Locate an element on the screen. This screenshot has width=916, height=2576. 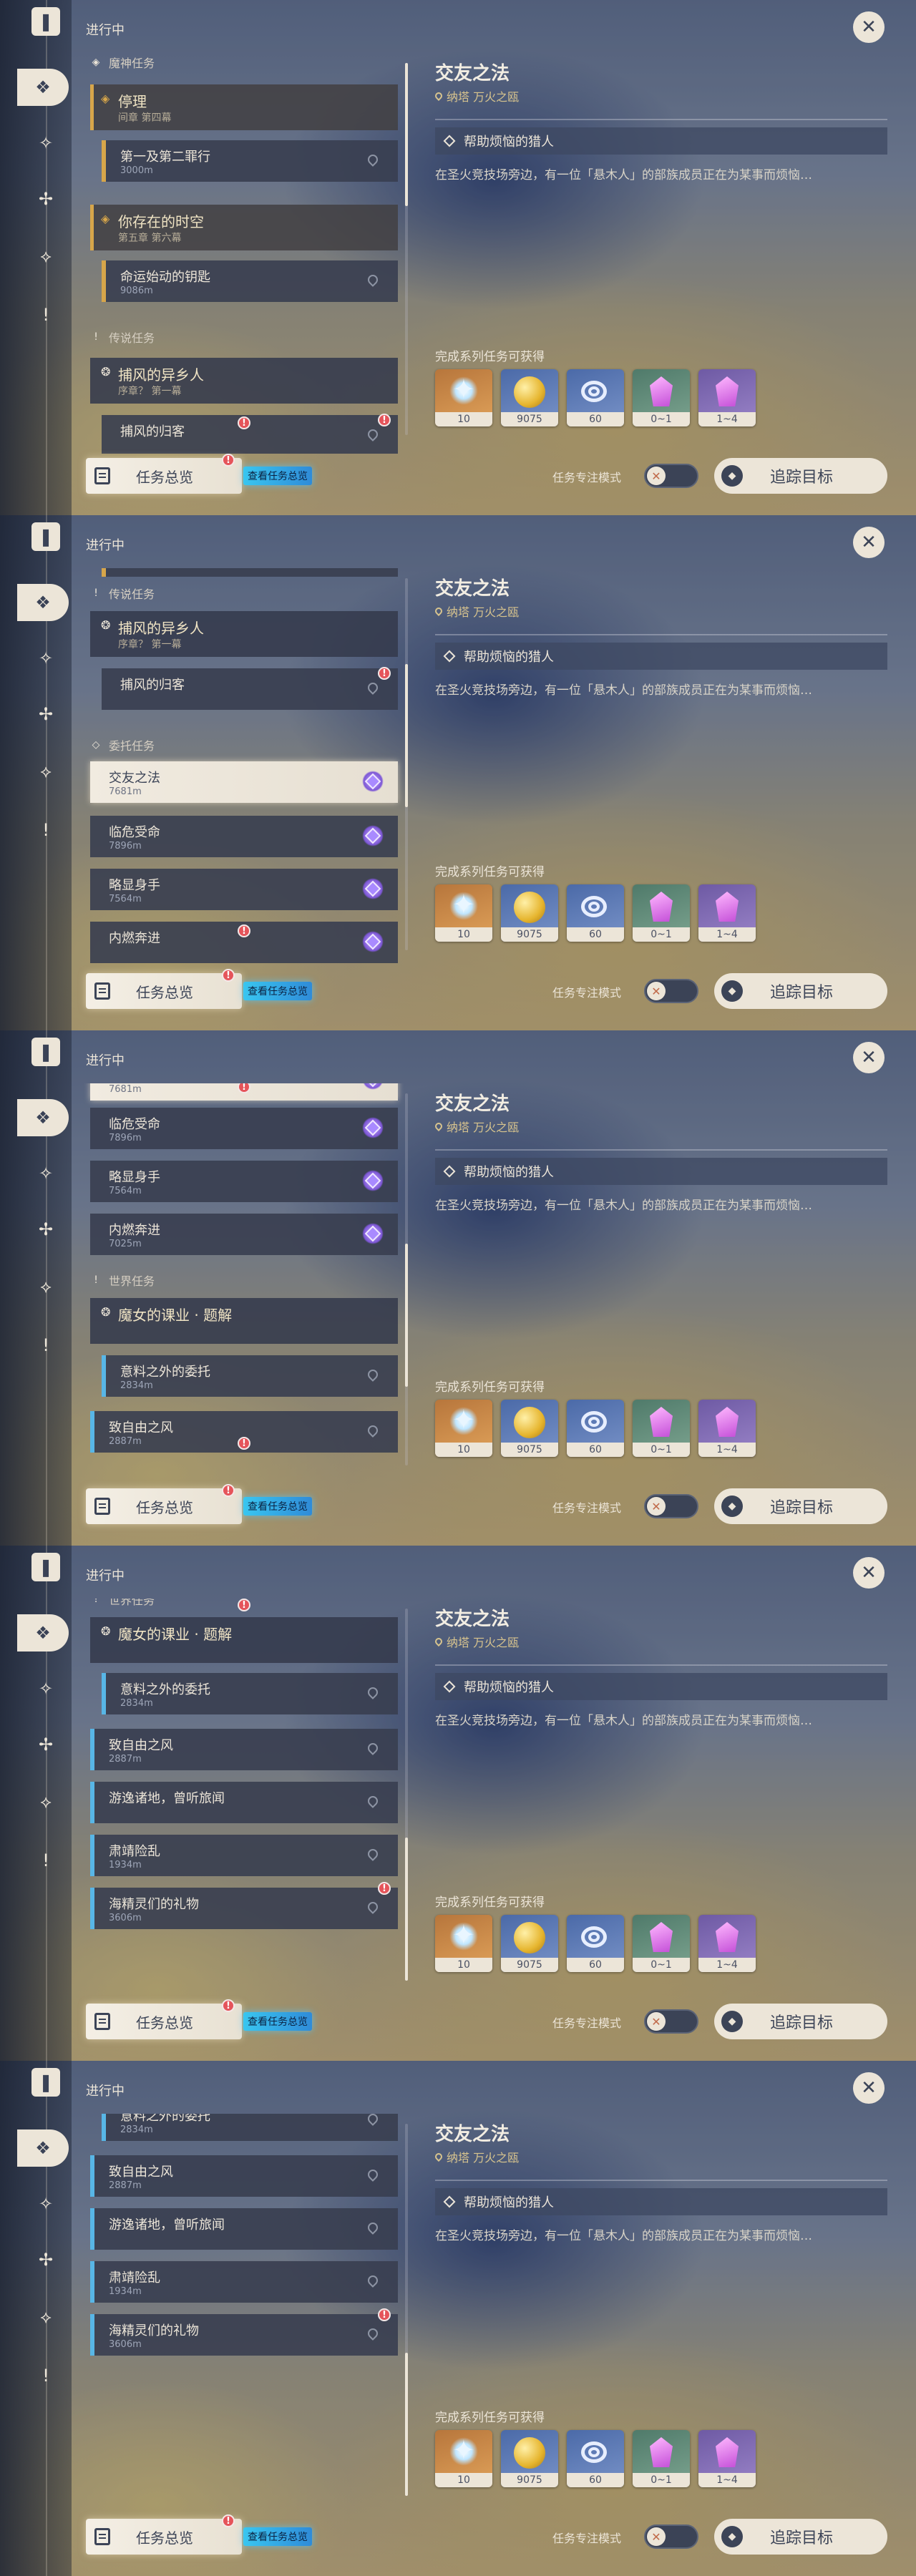
quest-row: 捕风的归客 is located at coordinates (250, 689).